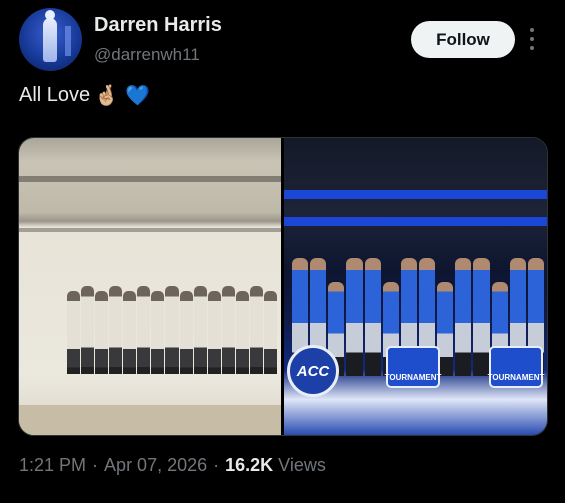  I want to click on team-lineup, so click(172, 330).